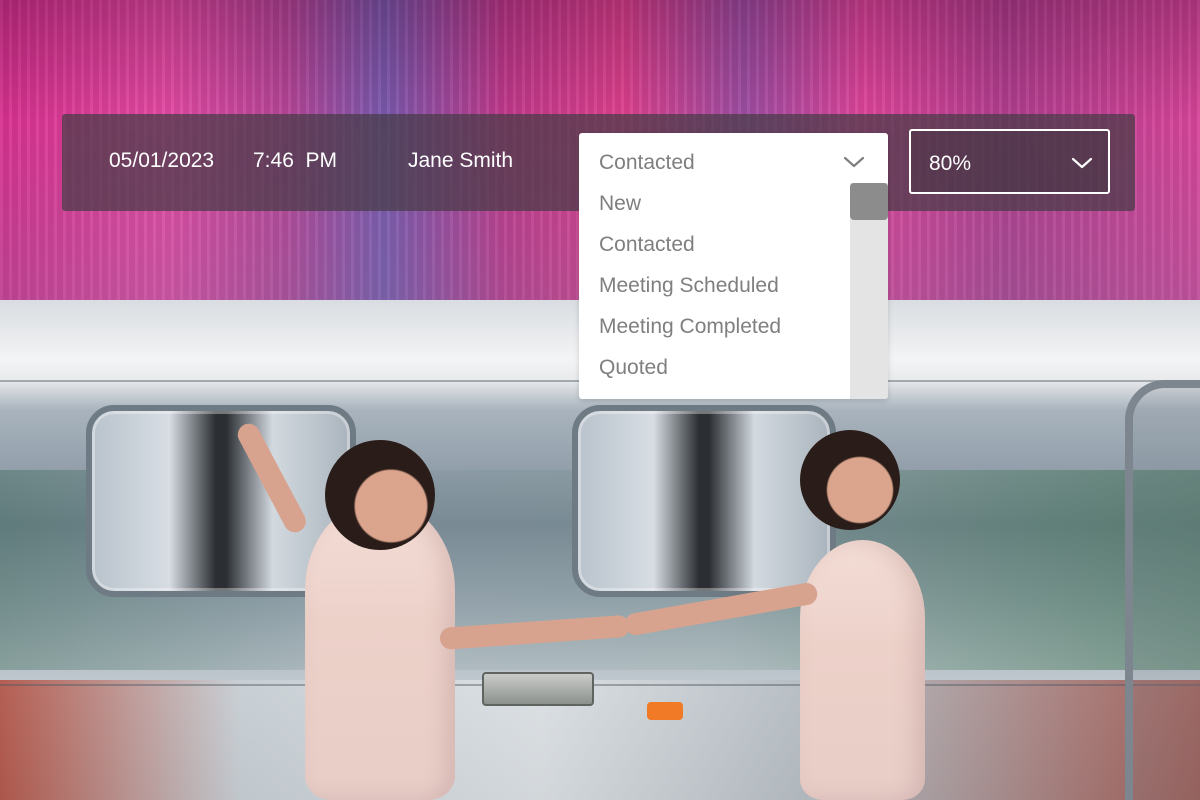 This screenshot has height=800, width=1200. I want to click on time-label: 7:46 PM, so click(295, 160).